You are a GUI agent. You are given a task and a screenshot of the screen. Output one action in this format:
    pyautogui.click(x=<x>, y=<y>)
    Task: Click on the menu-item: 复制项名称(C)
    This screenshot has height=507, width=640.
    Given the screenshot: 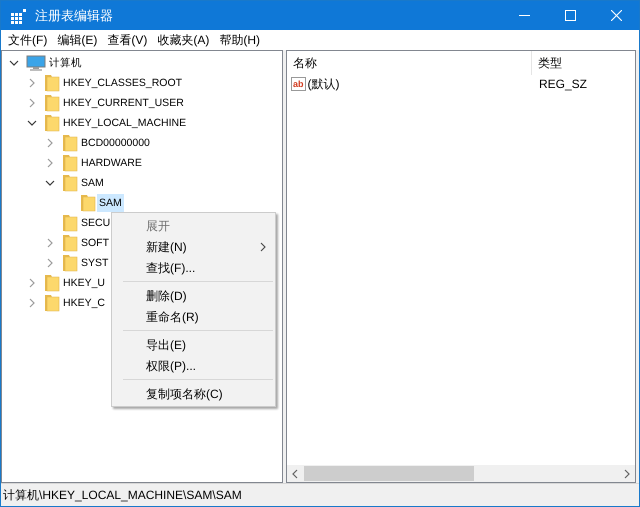 What is the action you would take?
    pyautogui.click(x=193, y=393)
    